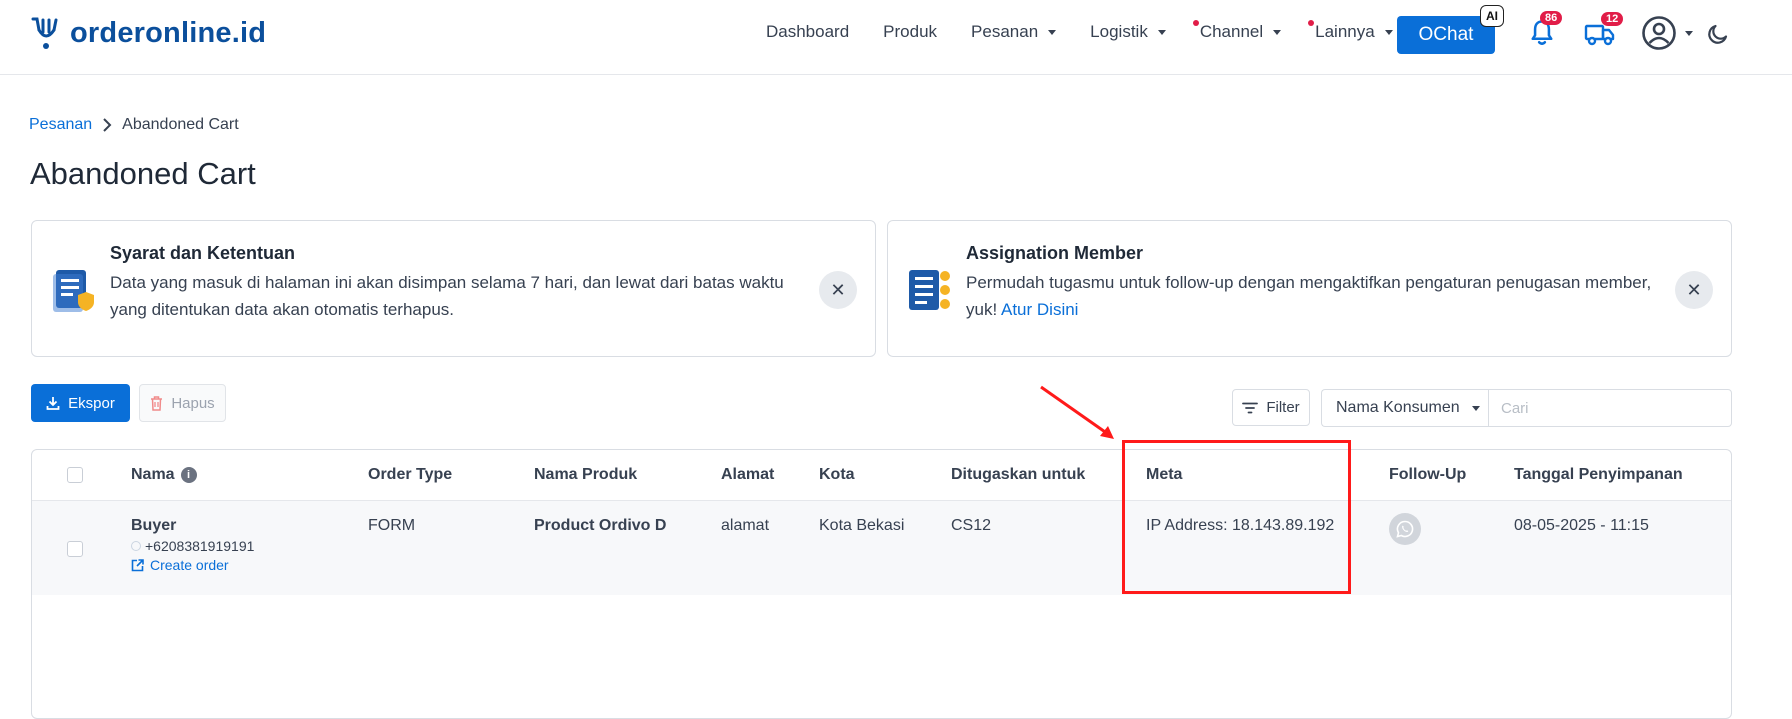 This screenshot has height=719, width=1792. I want to click on logo-icon, so click(44, 33).